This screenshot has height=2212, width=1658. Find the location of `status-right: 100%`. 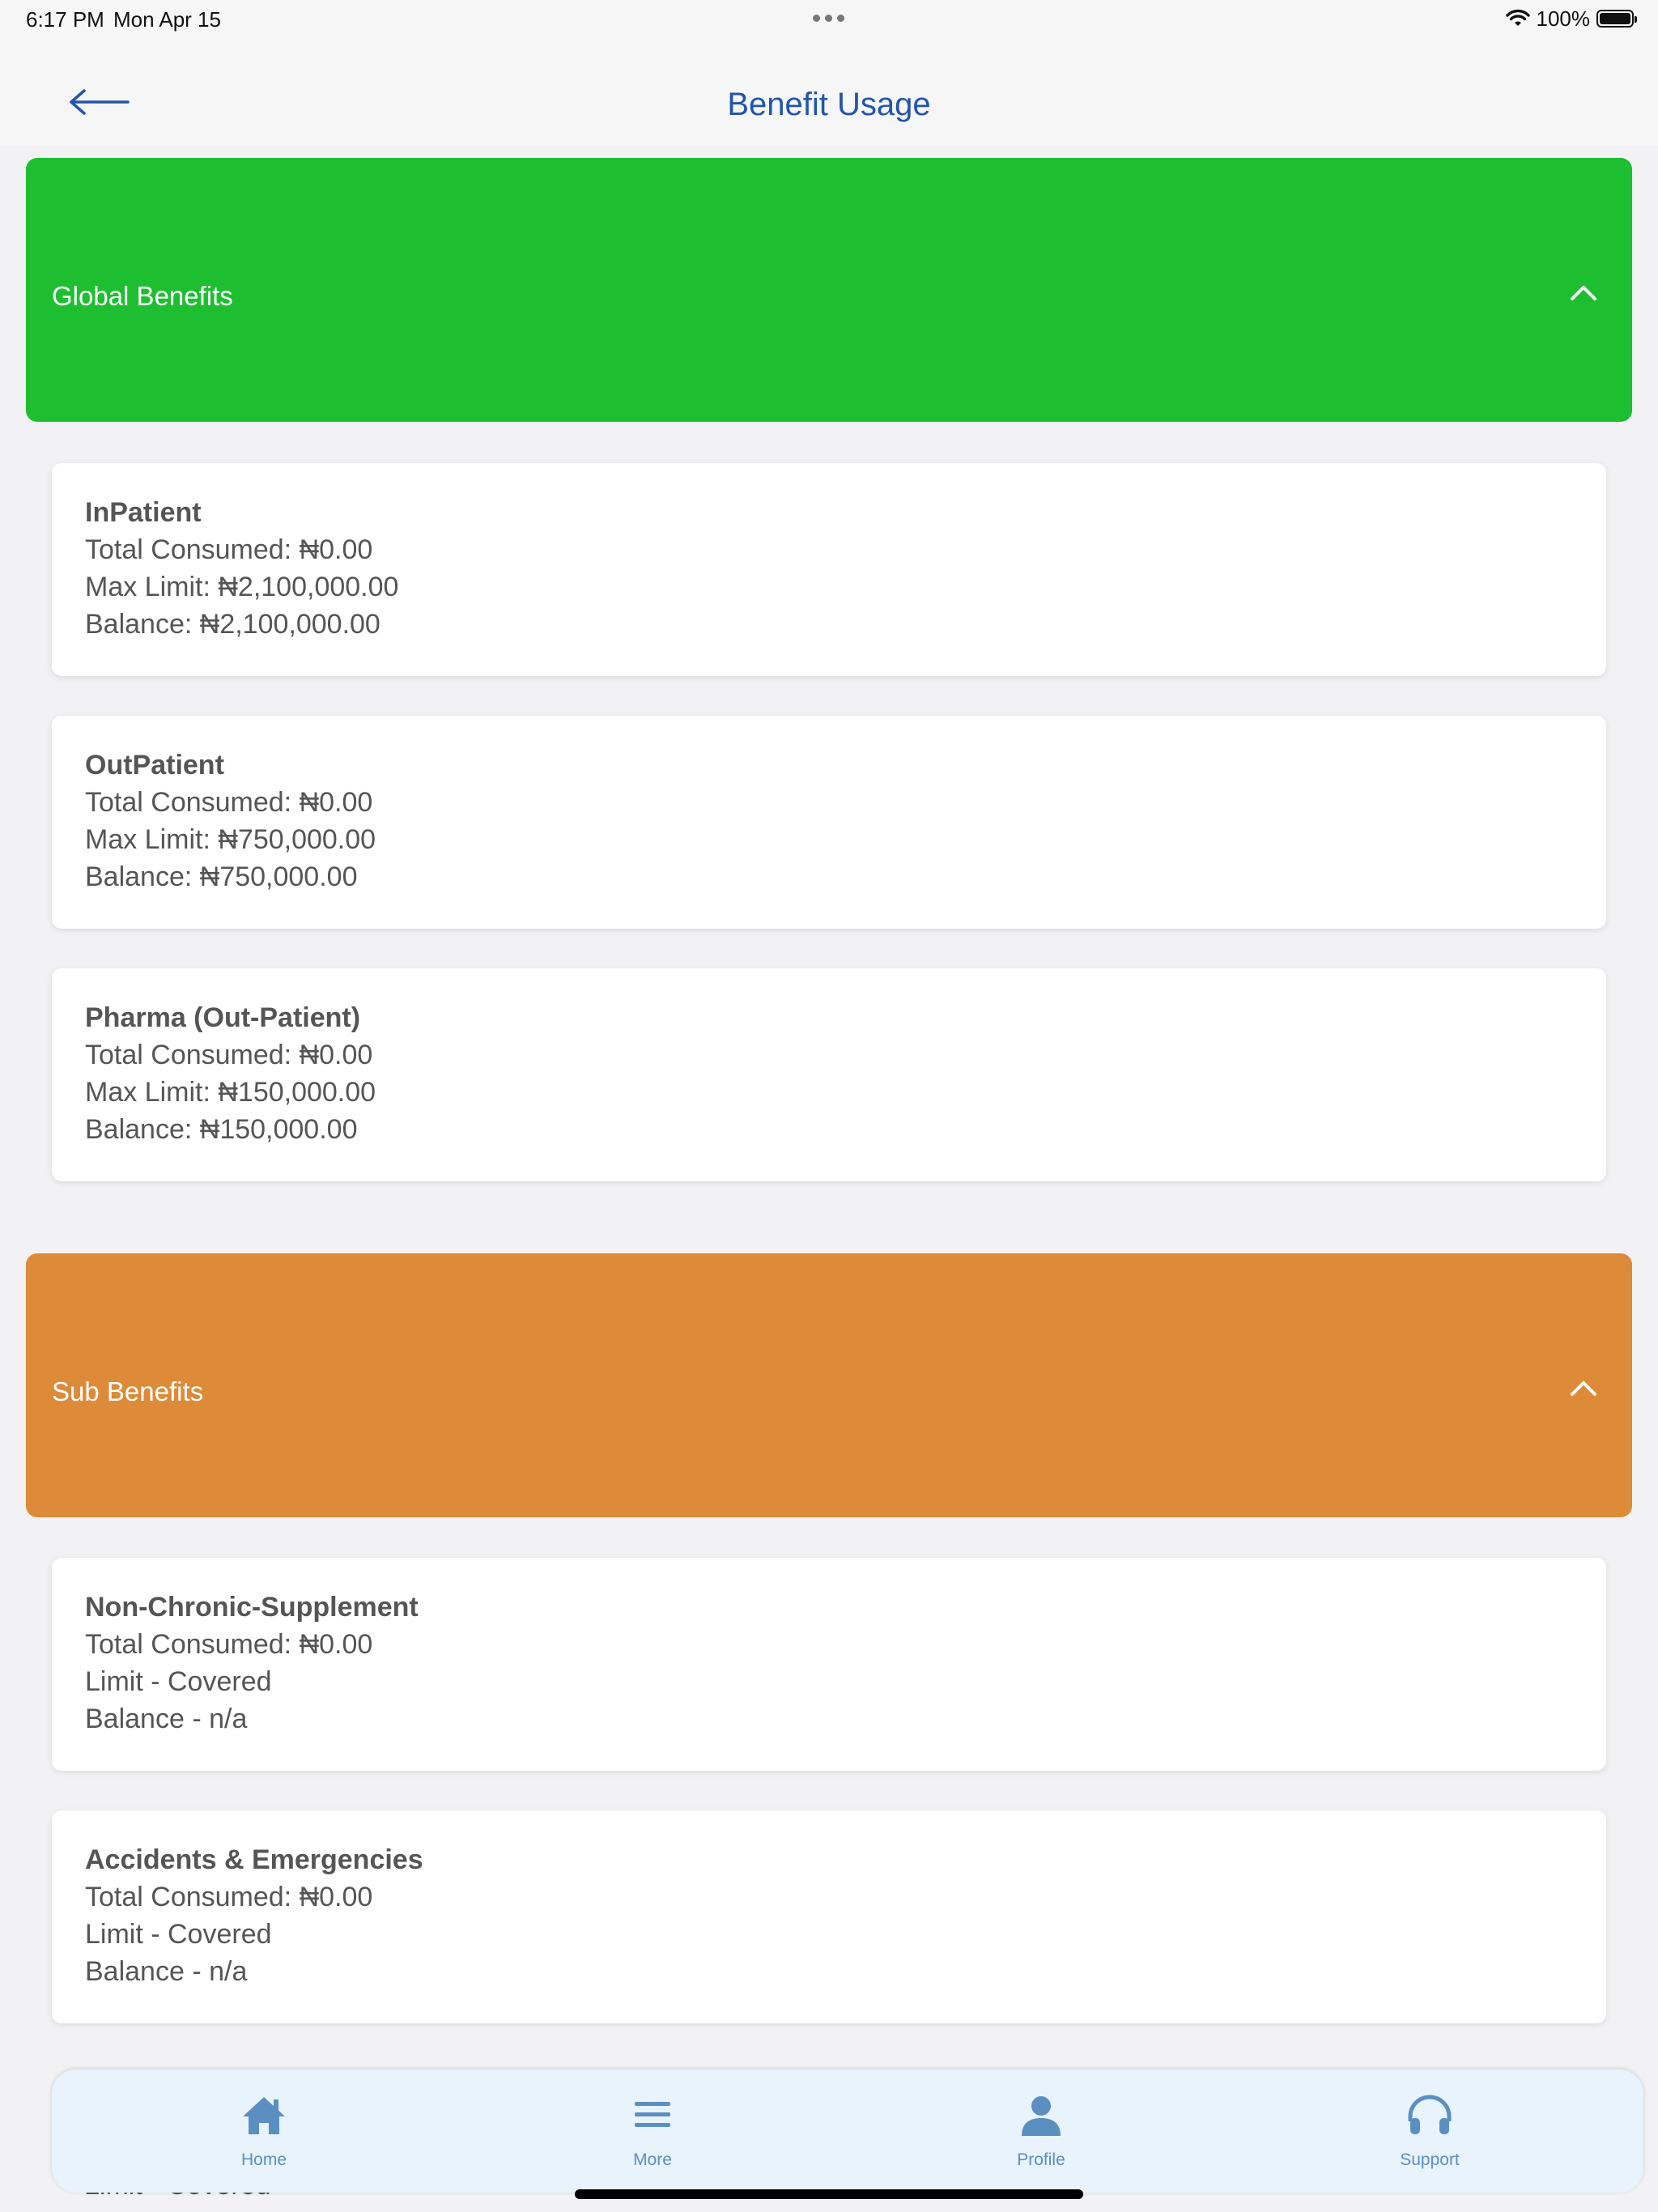

status-right: 100% is located at coordinates (1571, 19).